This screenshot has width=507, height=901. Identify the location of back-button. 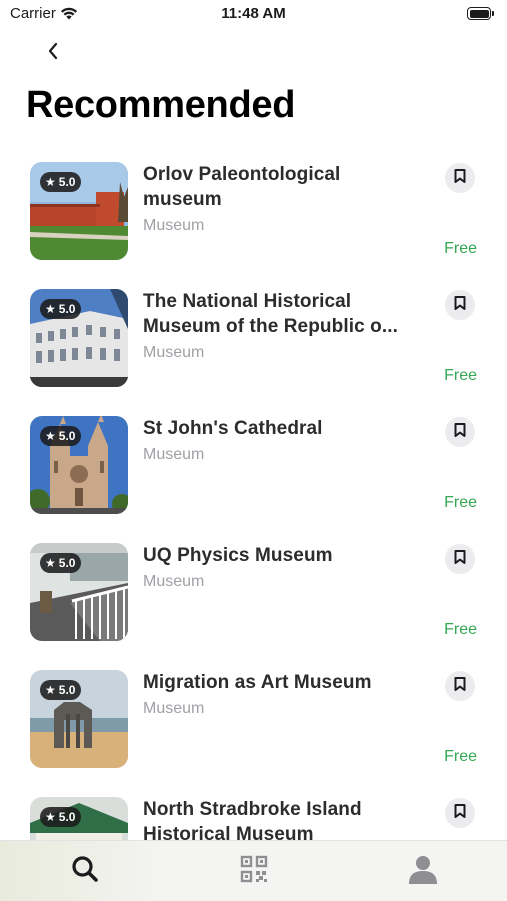
(53, 53).